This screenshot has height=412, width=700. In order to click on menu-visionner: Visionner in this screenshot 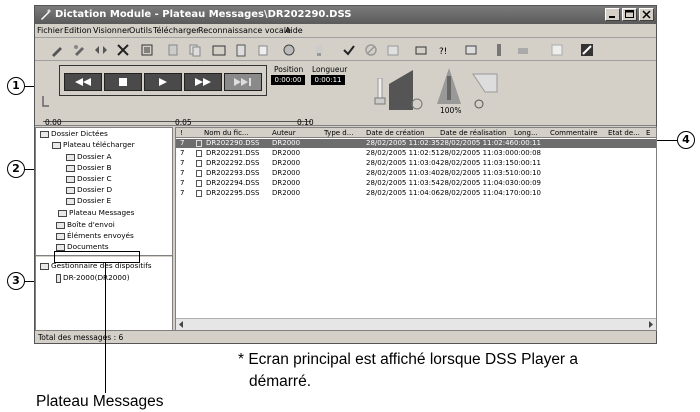, I will do `click(111, 30)`.